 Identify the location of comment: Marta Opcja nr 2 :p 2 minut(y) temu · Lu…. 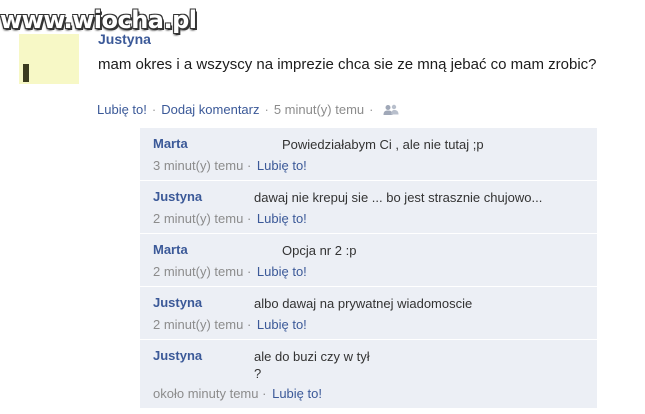
(368, 260).